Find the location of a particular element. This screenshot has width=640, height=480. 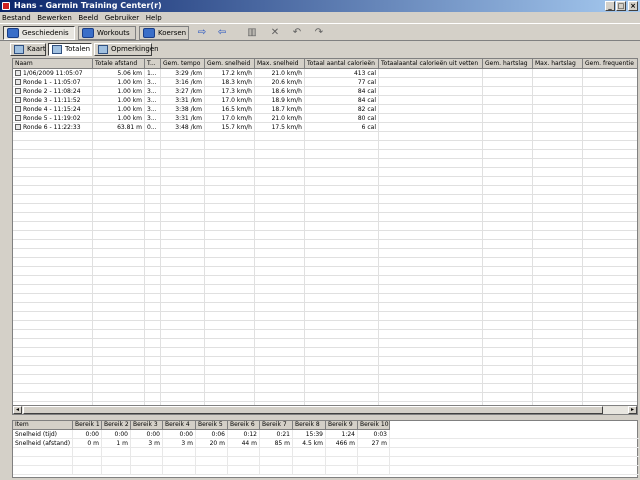

send-to-device-icon: ⇨ is located at coordinates (202, 33).